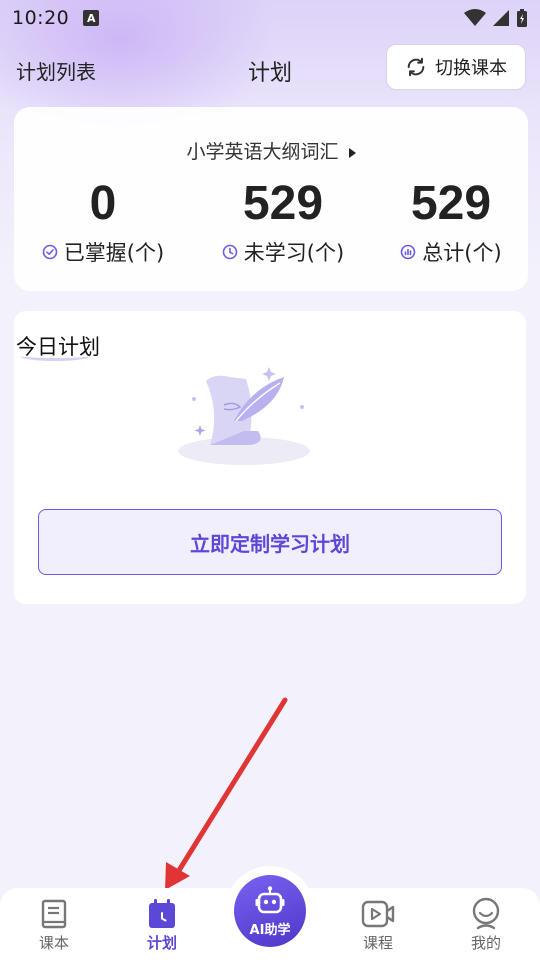 This screenshot has width=540, height=960. I want to click on stat-unlearned: 529 未学习(个), so click(283, 222).